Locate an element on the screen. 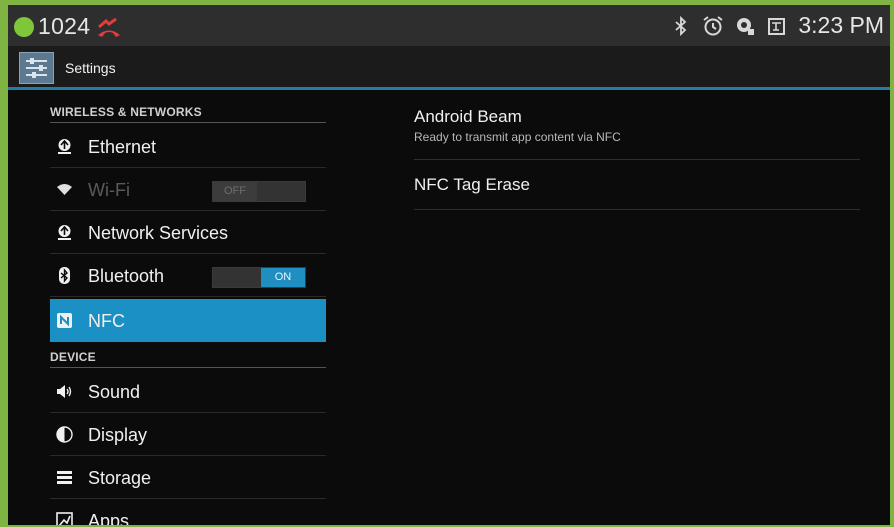 This screenshot has height=527, width=894. sidebar-item-label: Storage is located at coordinates (120, 478).